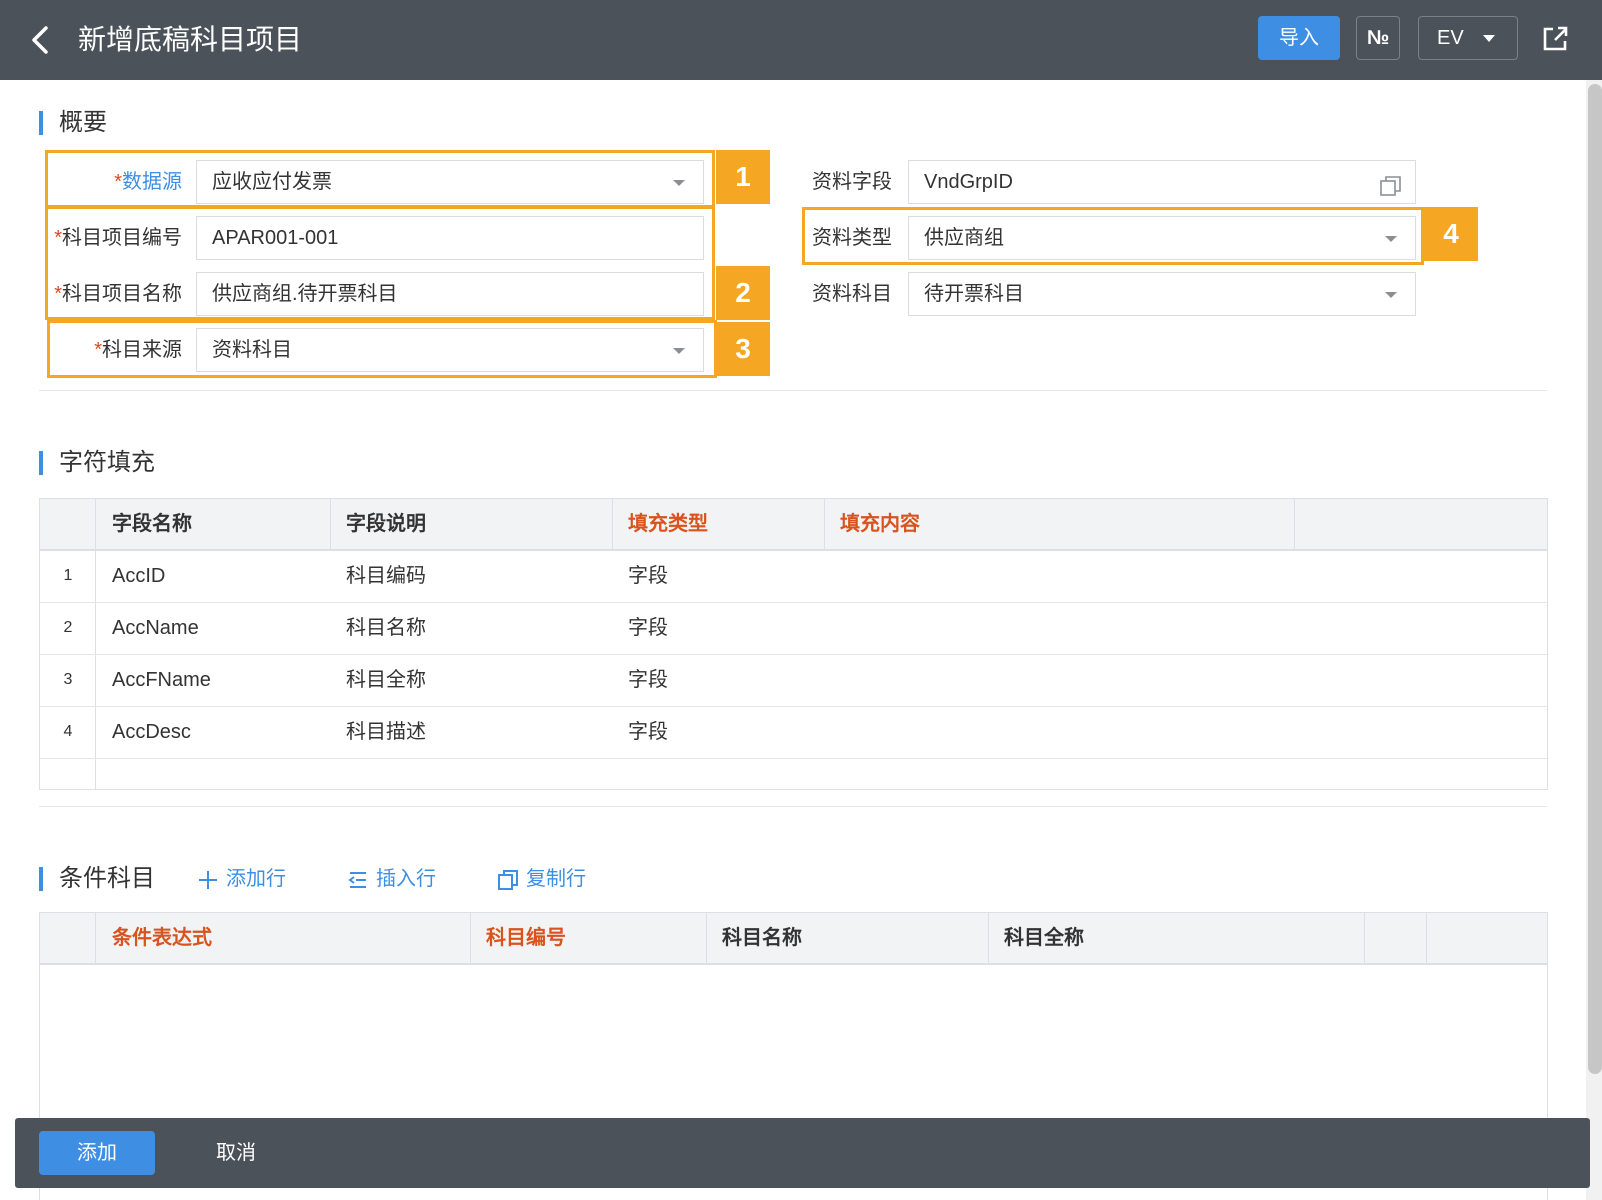  What do you see at coordinates (1451, 234) in the screenshot?
I see `badge-4: 4` at bounding box center [1451, 234].